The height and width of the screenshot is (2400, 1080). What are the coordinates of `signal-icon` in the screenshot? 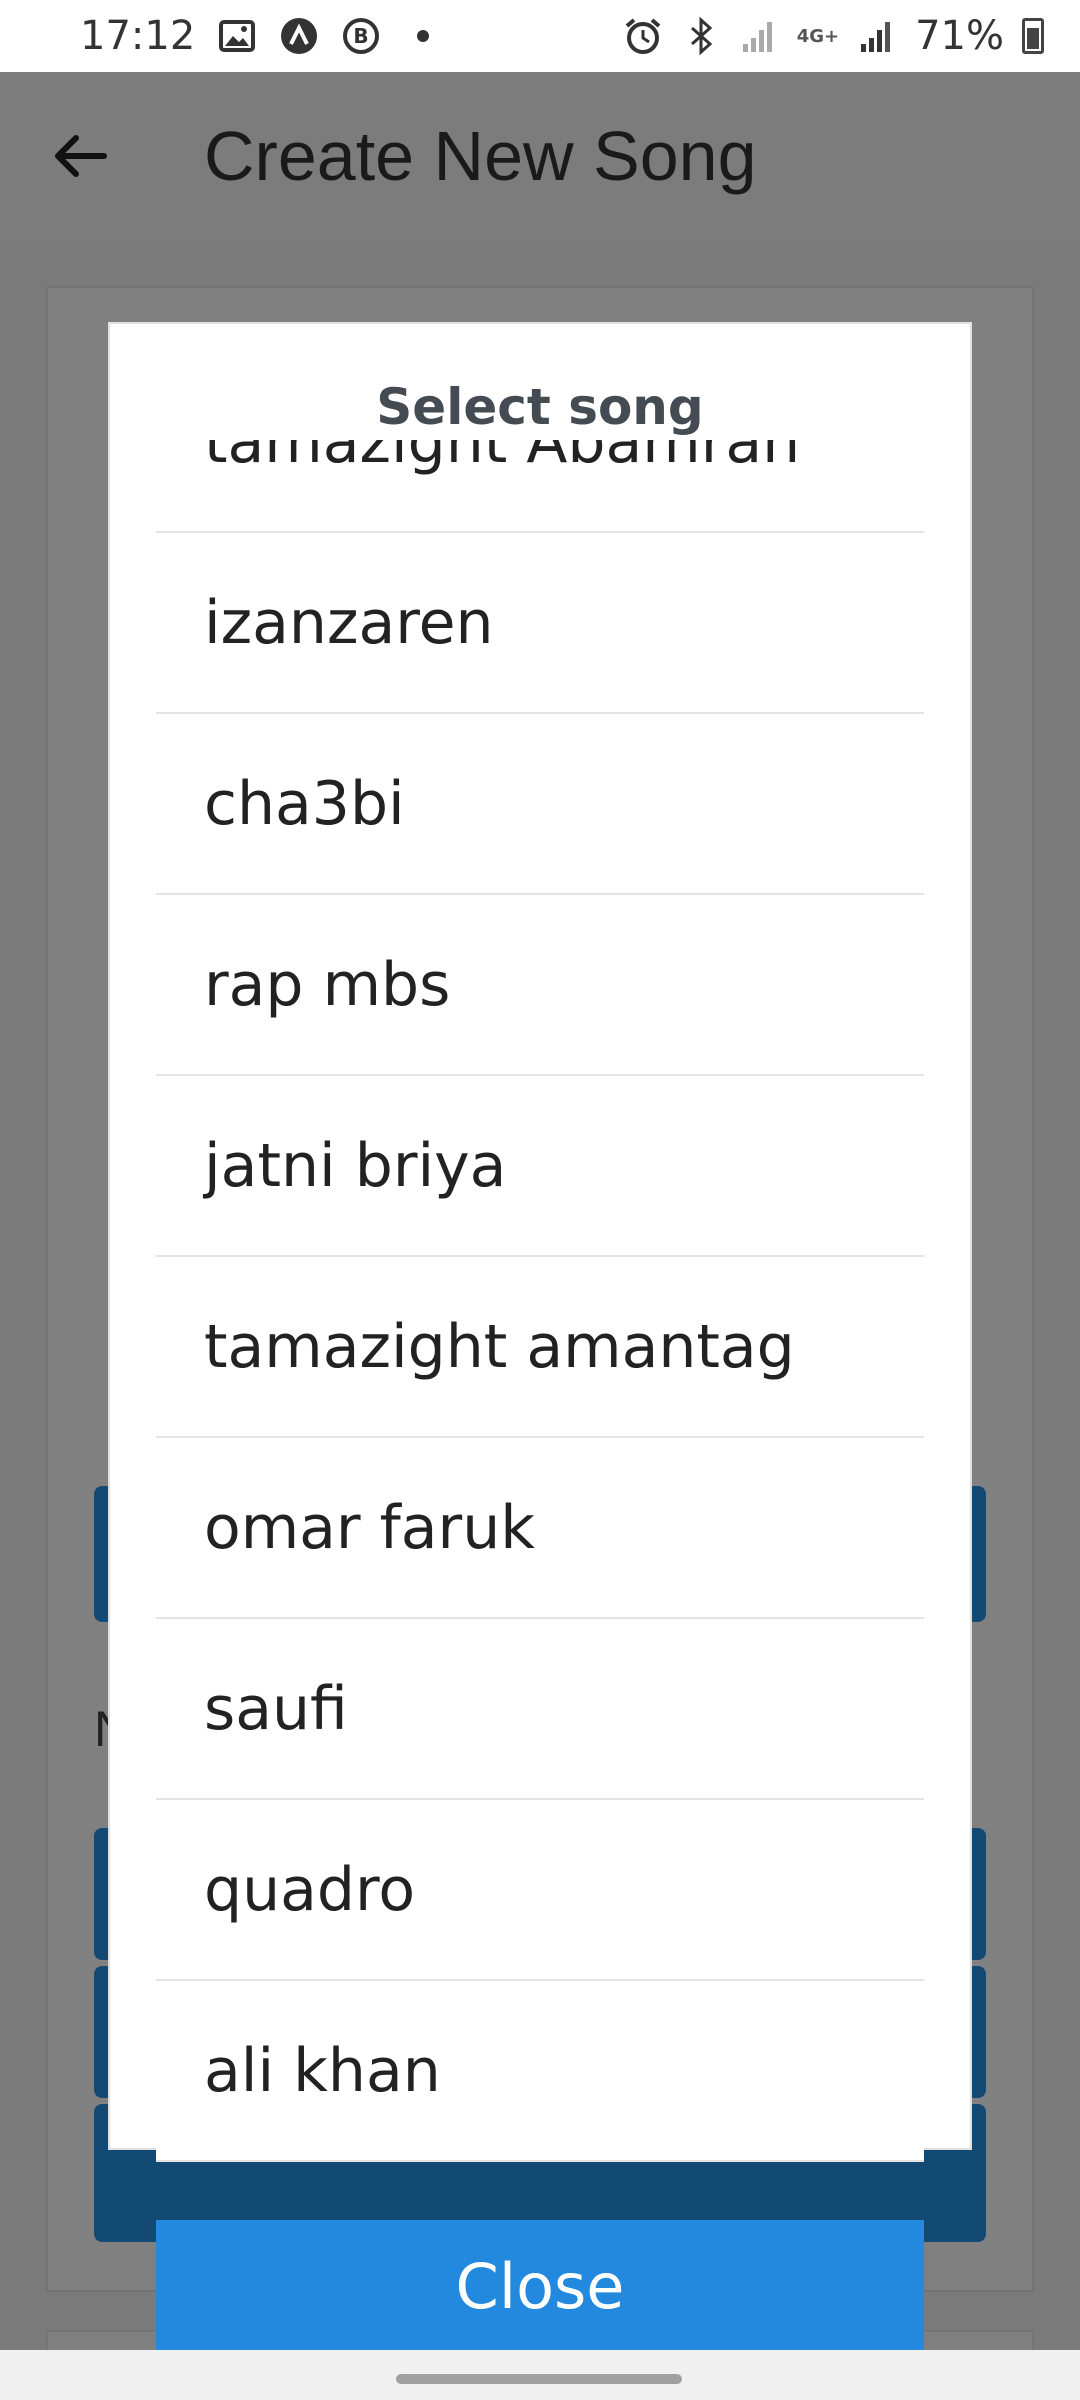 It's located at (759, 36).